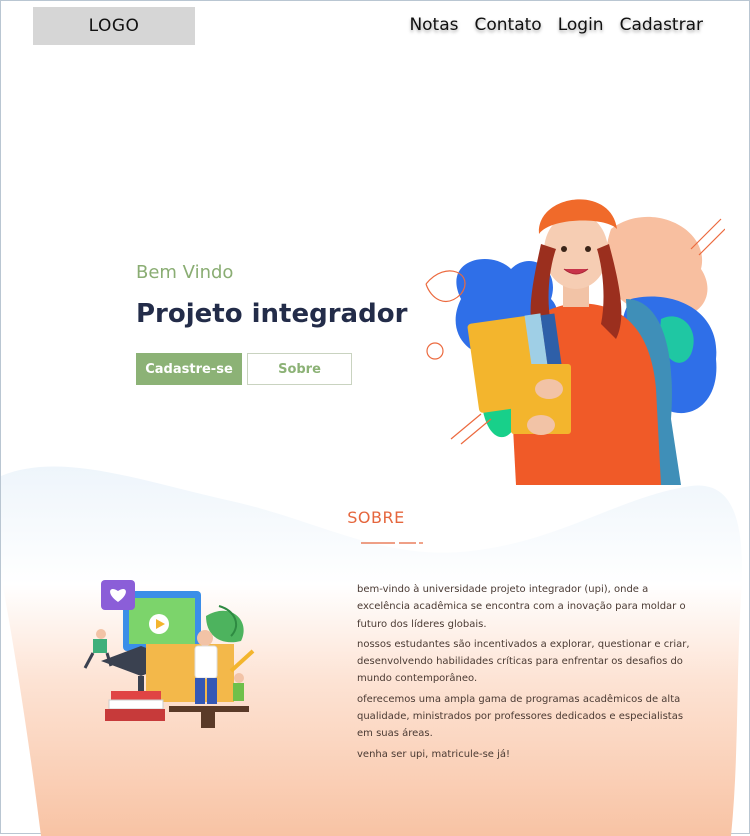  I want to click on nav-notas: Notas, so click(433, 25).